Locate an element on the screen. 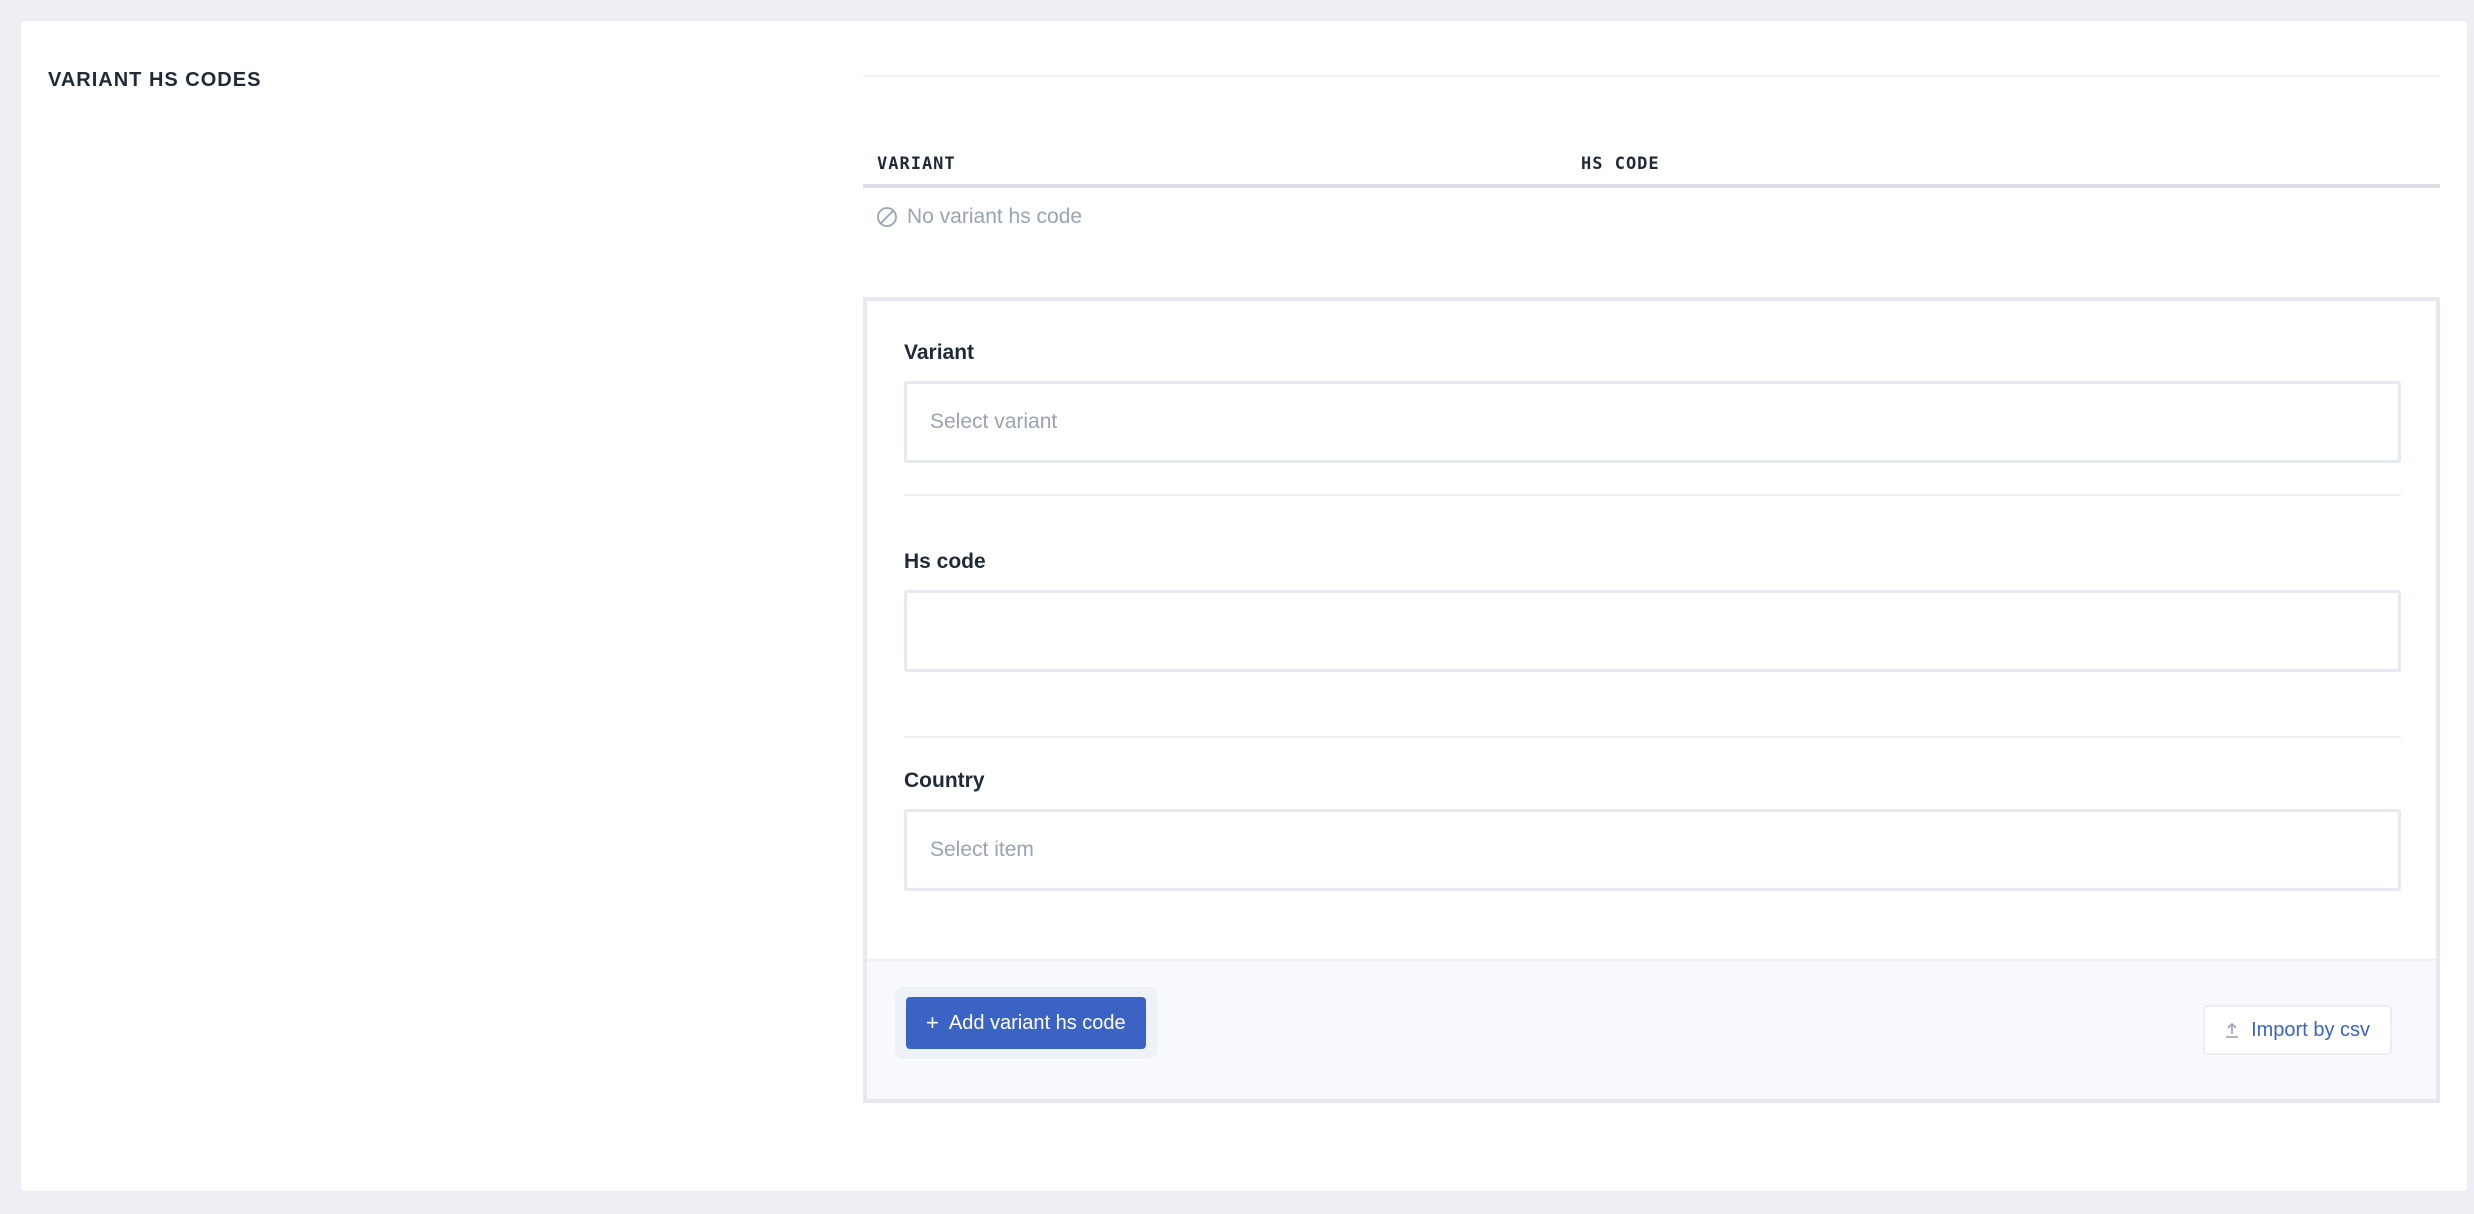 The width and height of the screenshot is (2474, 1214). column-header-variant: VARIANT is located at coordinates (916, 164).